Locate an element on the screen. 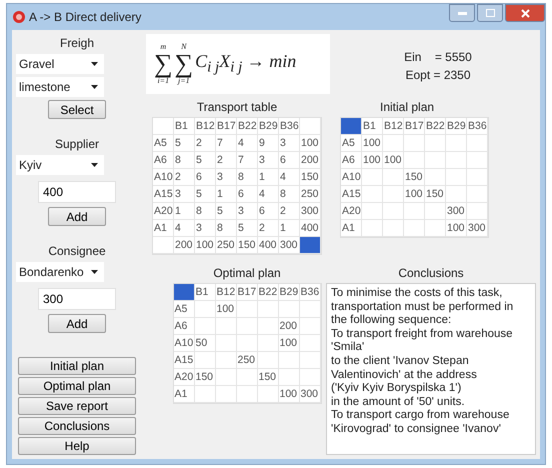 This screenshot has width=552, height=468. table-cell: 250 is located at coordinates (310, 194).